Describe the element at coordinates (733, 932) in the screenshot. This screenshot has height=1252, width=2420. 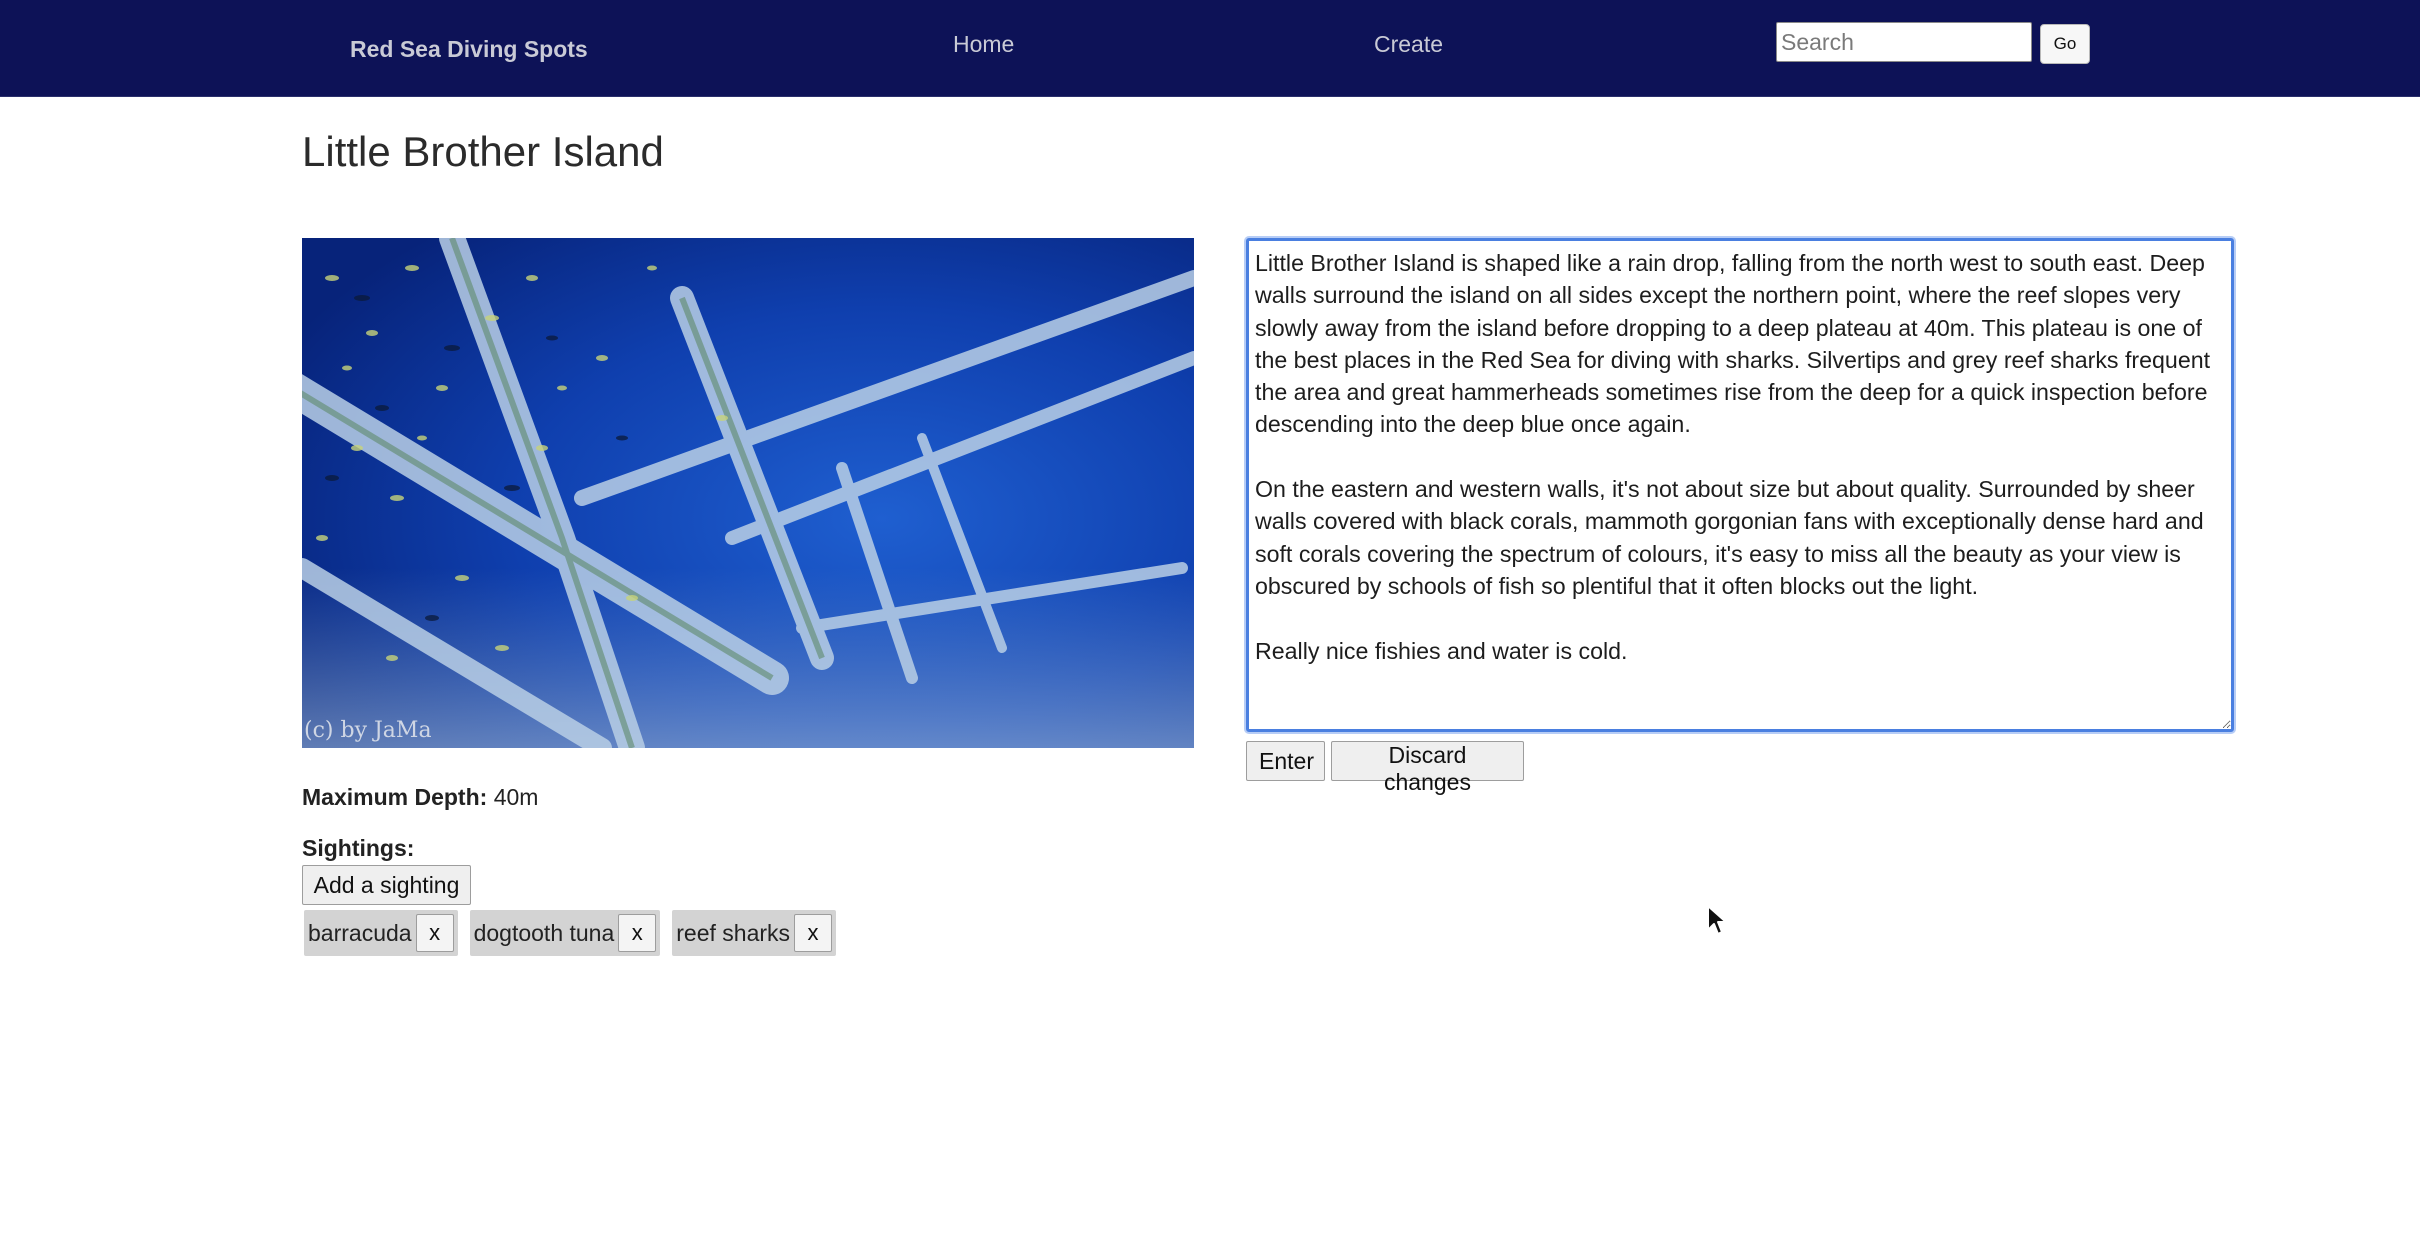
I see `sighting-name: reef sharks` at that location.